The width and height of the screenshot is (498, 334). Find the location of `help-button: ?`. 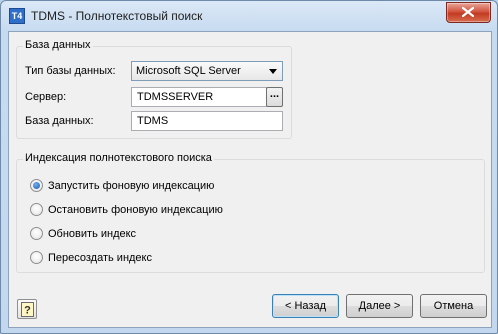

help-button: ? is located at coordinates (27, 309).